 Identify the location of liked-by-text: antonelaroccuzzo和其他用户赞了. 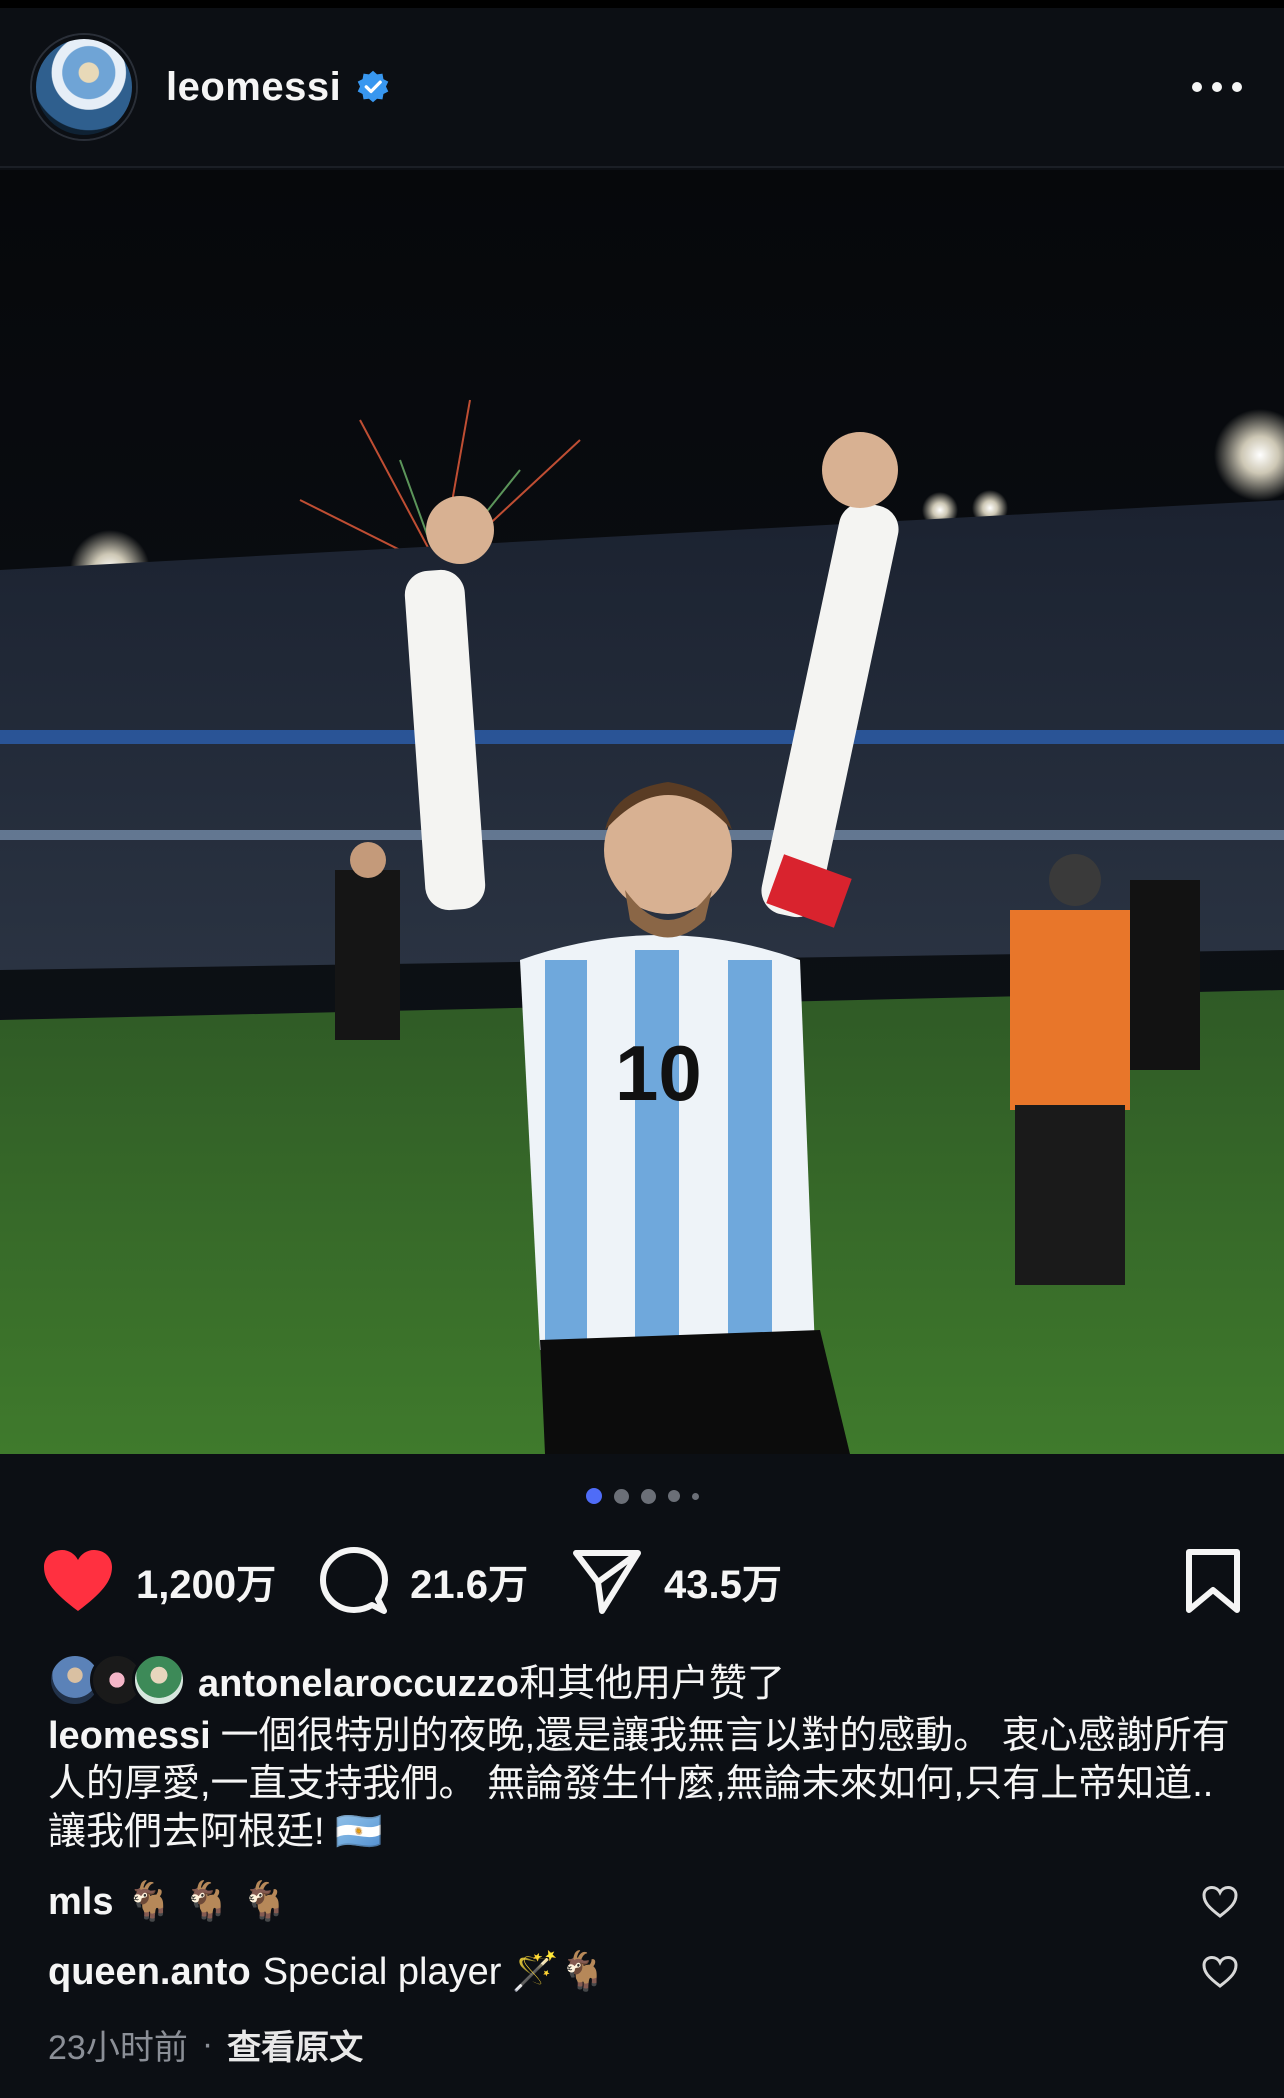
(491, 1679).